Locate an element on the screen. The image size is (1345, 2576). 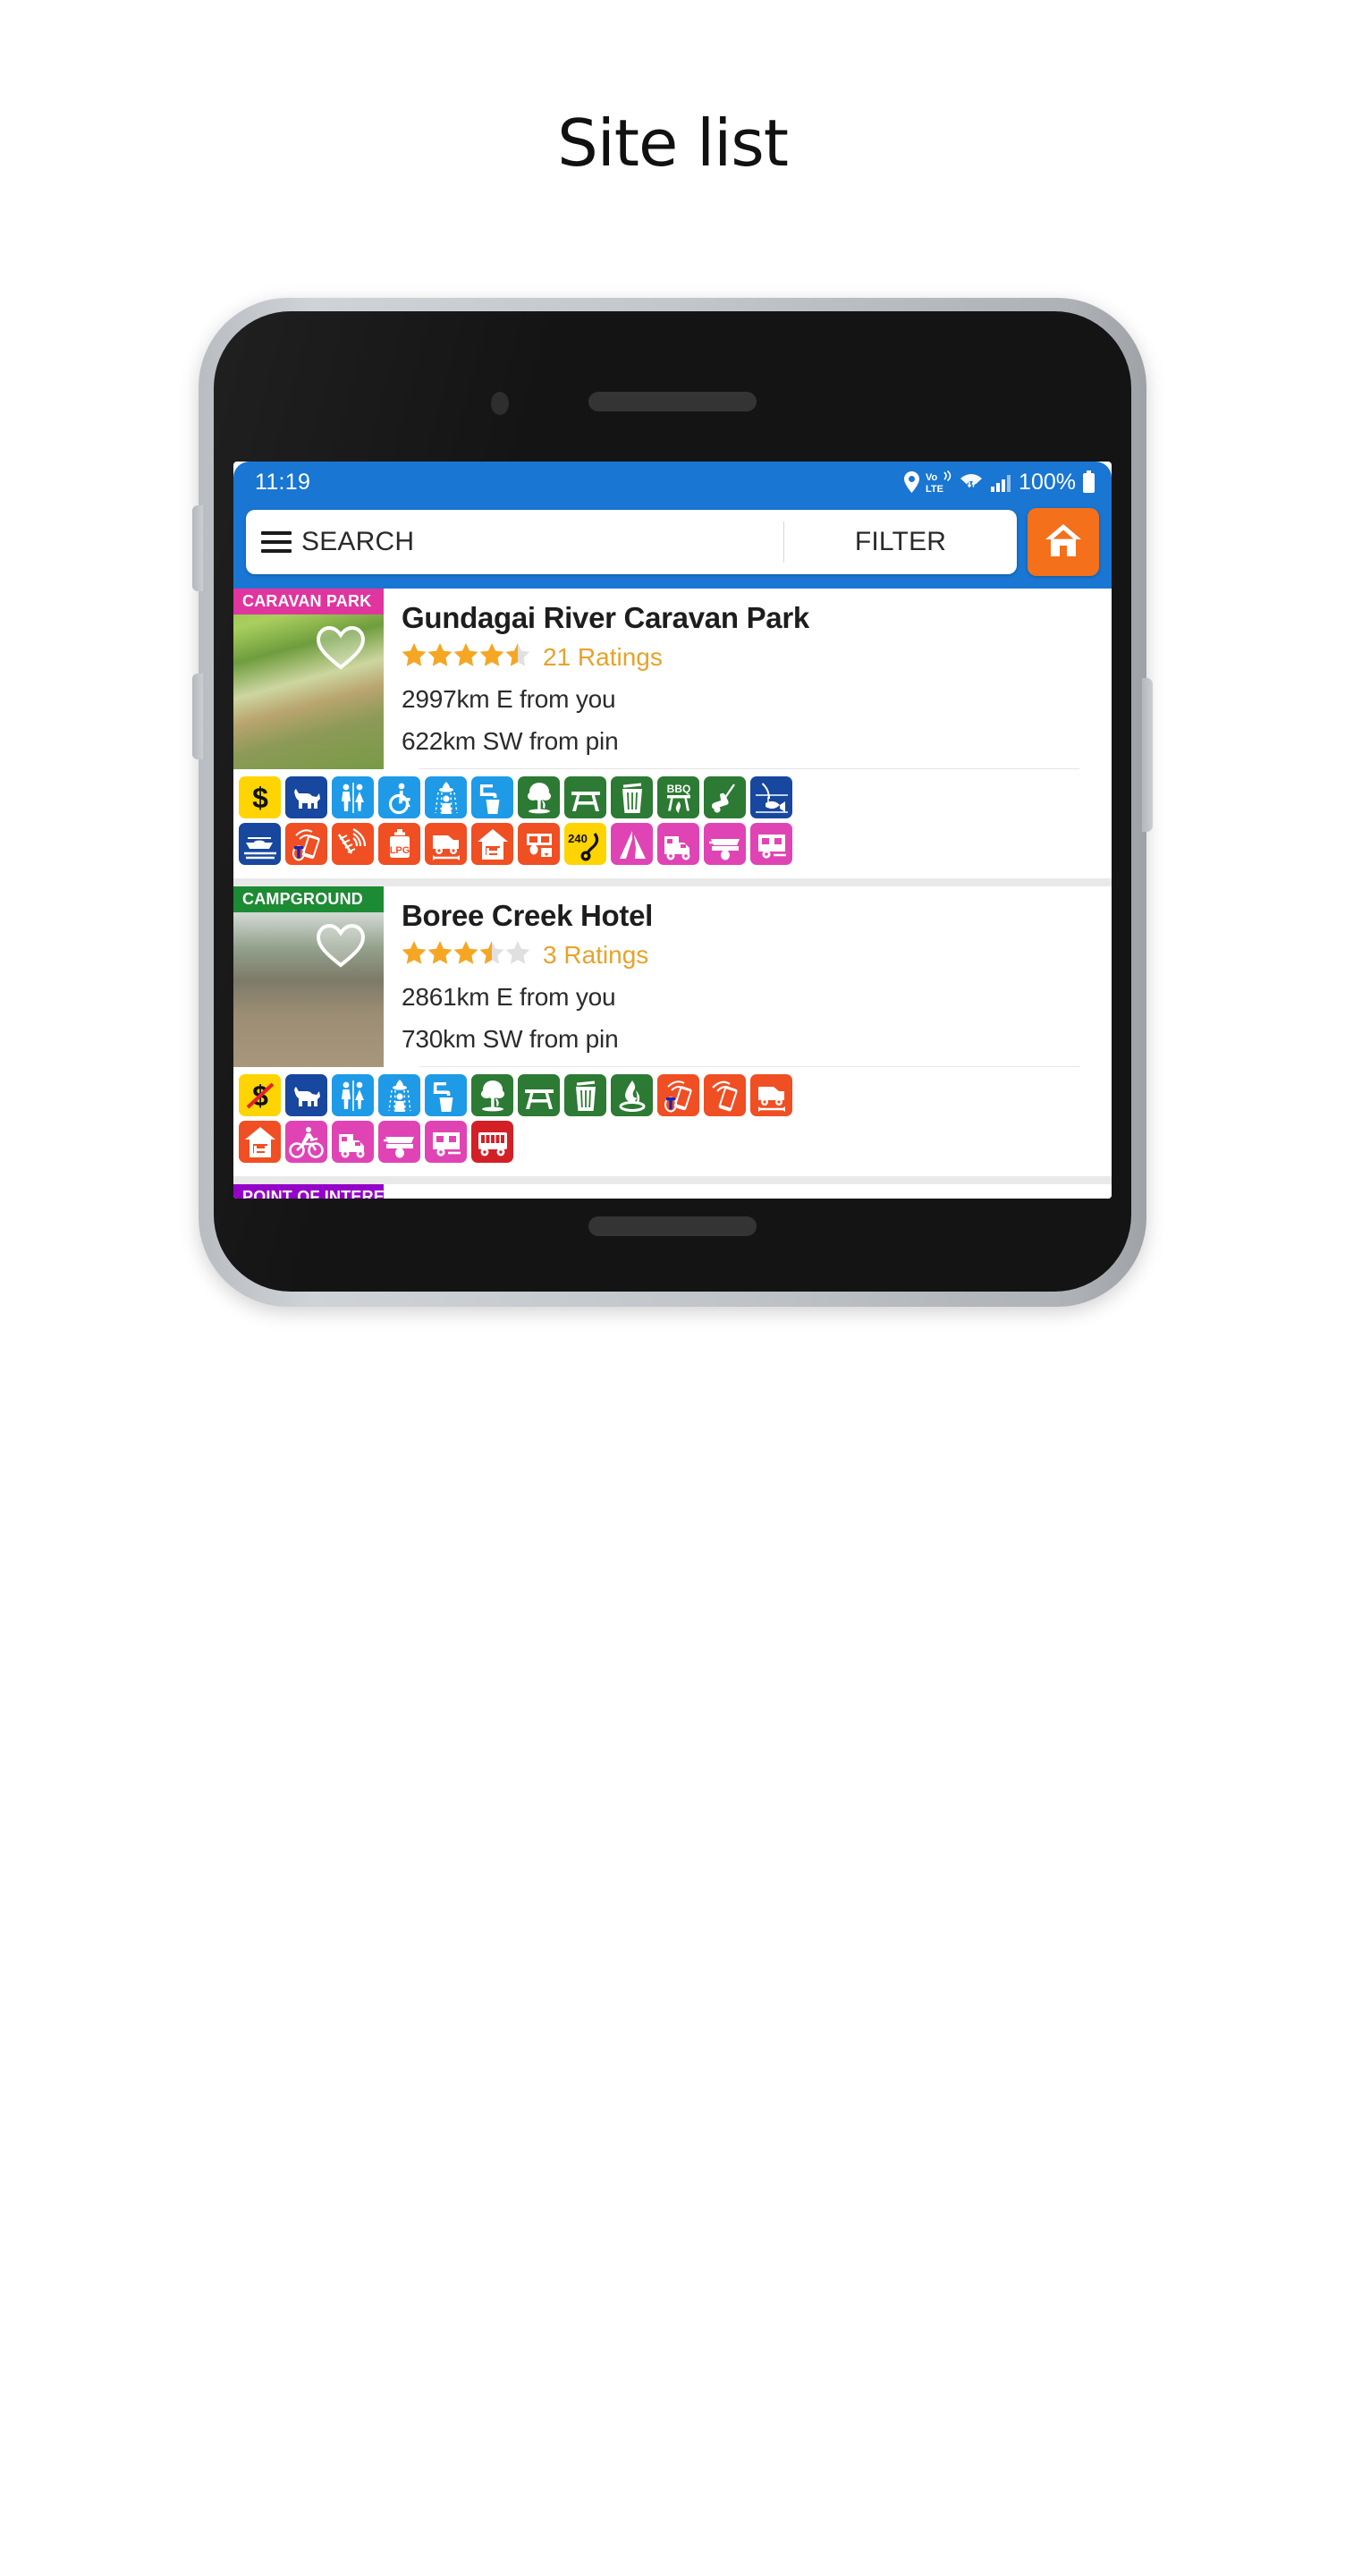
amenity-row is located at coordinates (675, 1142).